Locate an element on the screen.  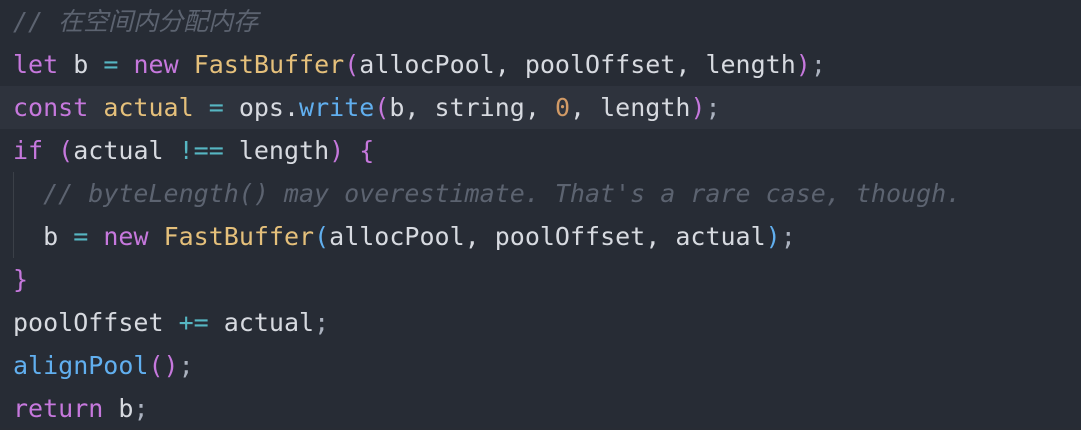
method-token: write is located at coordinates (337, 107).